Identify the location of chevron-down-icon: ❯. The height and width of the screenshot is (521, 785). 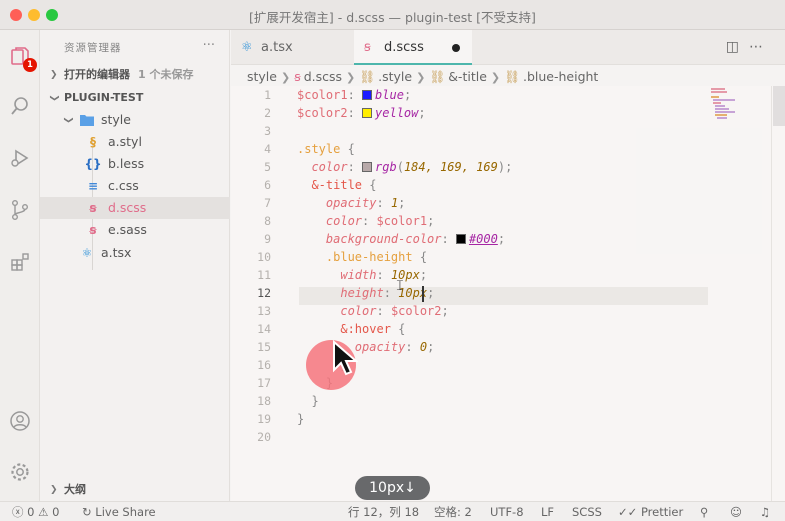
(67, 120).